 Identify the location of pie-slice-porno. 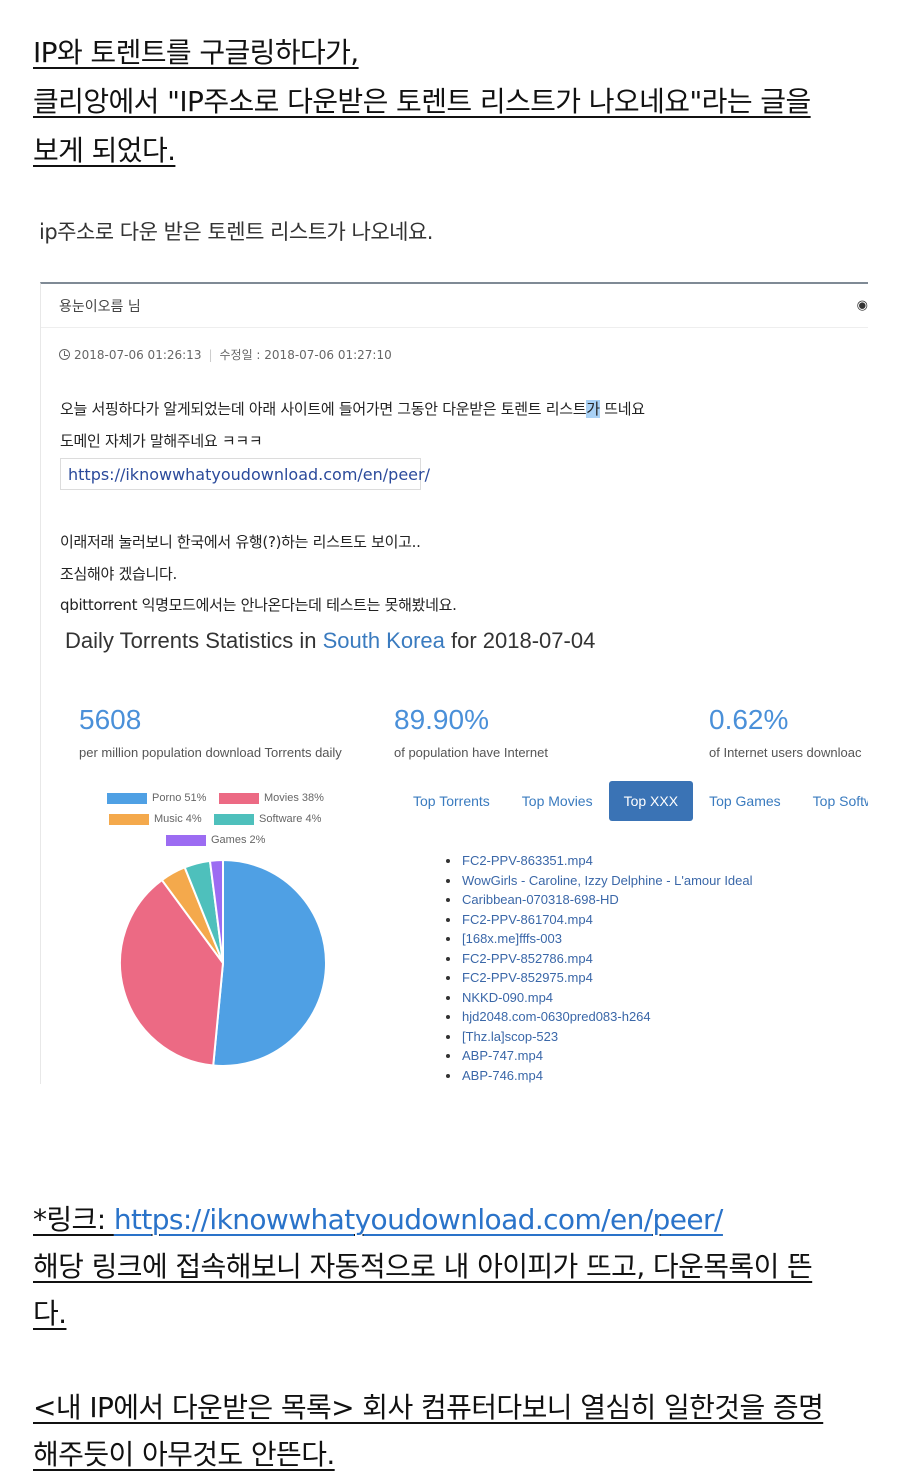
(269, 962).